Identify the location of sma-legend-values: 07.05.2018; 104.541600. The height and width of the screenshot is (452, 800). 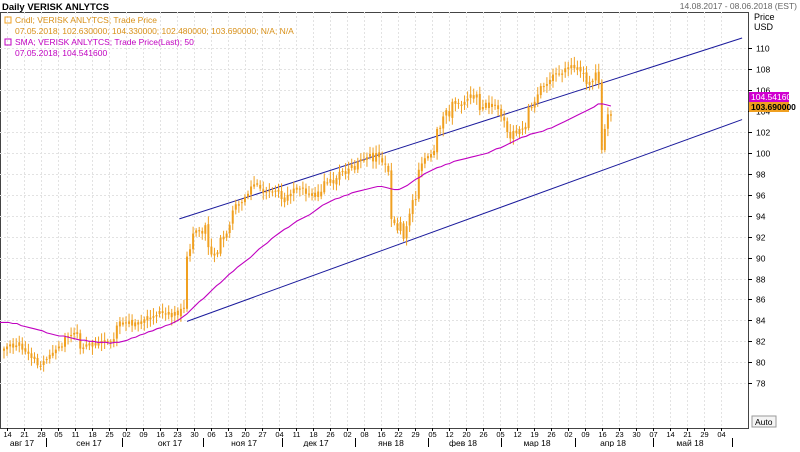
(61, 53).